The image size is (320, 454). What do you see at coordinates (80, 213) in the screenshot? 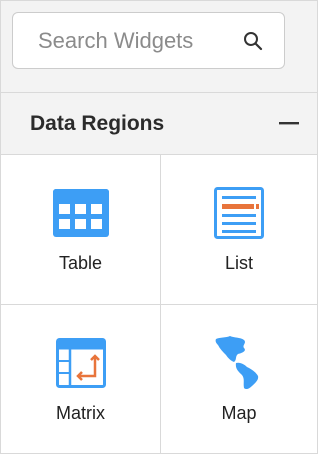
I see `table-icon` at bounding box center [80, 213].